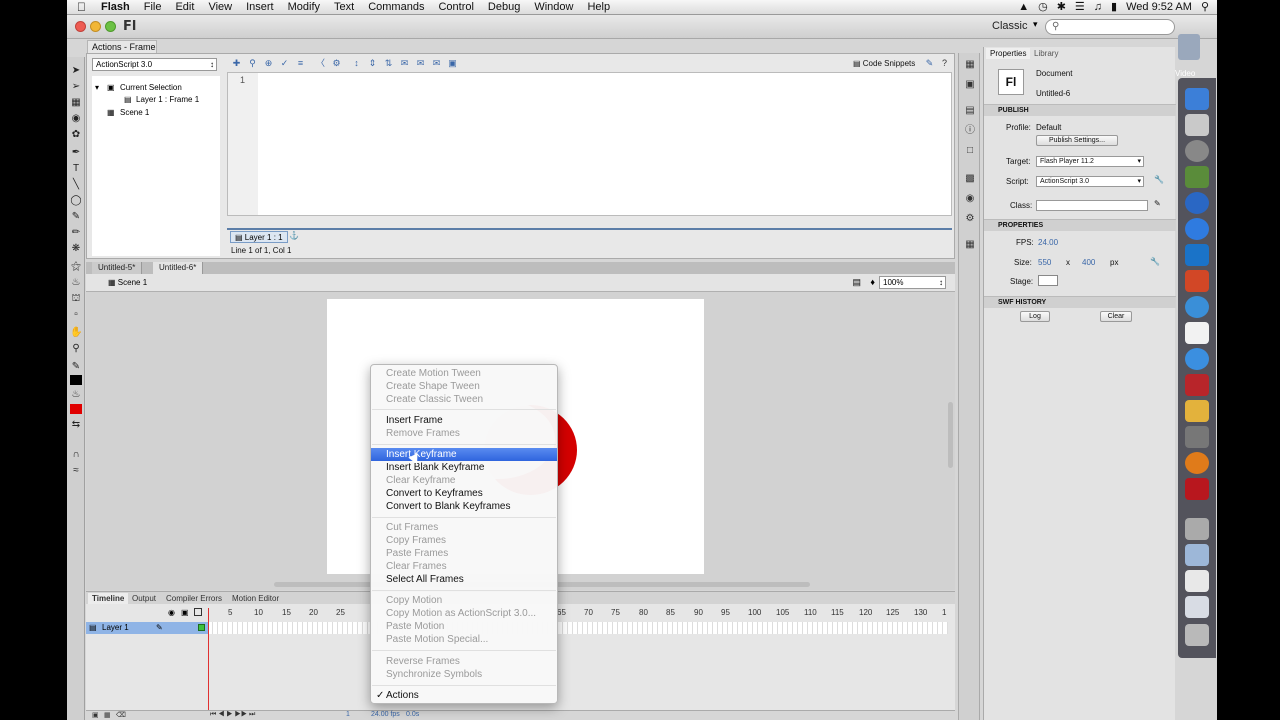 This screenshot has height=720, width=1280. I want to click on color-icon: ▣, so click(970, 85).